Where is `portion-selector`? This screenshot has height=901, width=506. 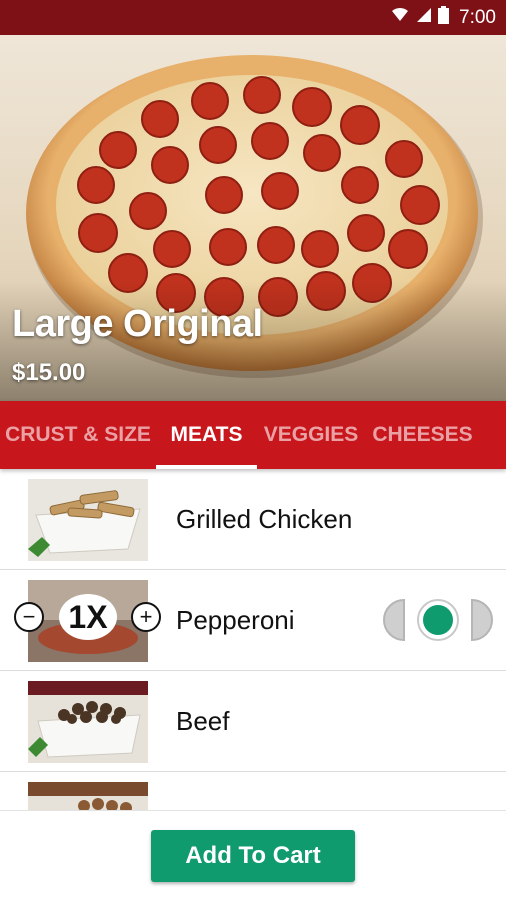 portion-selector is located at coordinates (438, 620).